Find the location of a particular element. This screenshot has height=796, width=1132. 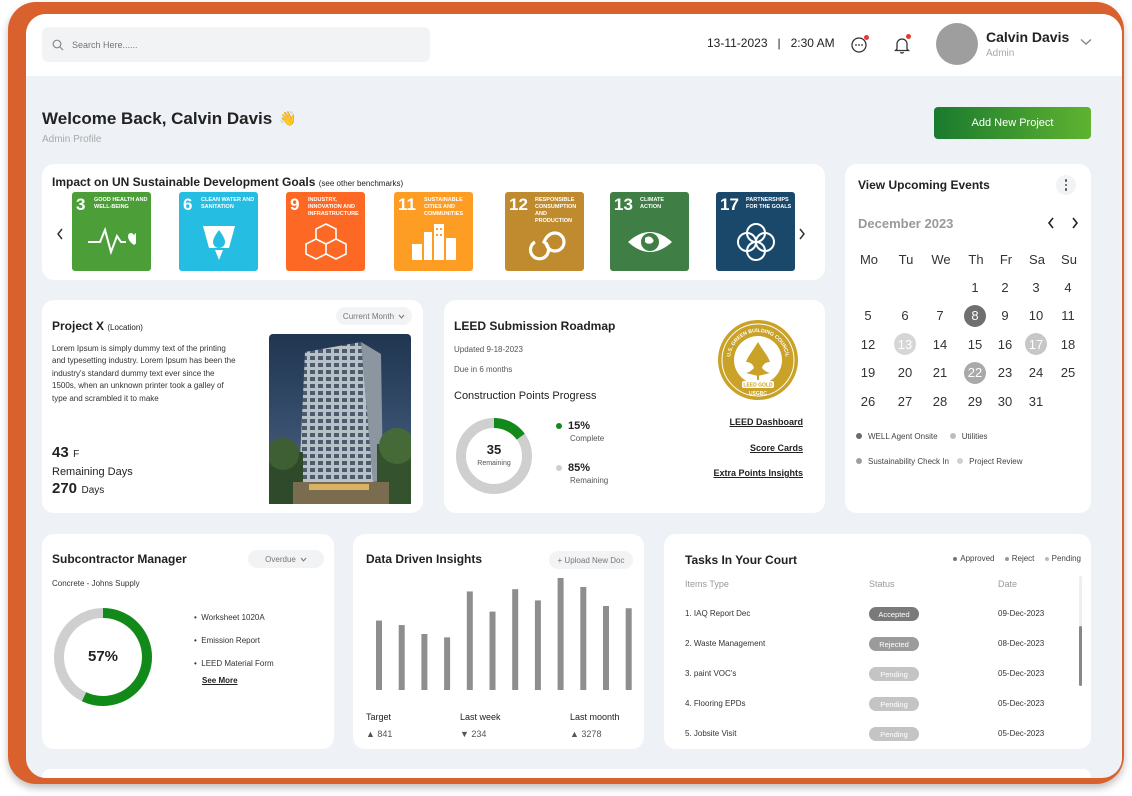

sdg-goal-3: 3 GOOD HEALTH AND WELL-BEING is located at coordinates (111, 231).